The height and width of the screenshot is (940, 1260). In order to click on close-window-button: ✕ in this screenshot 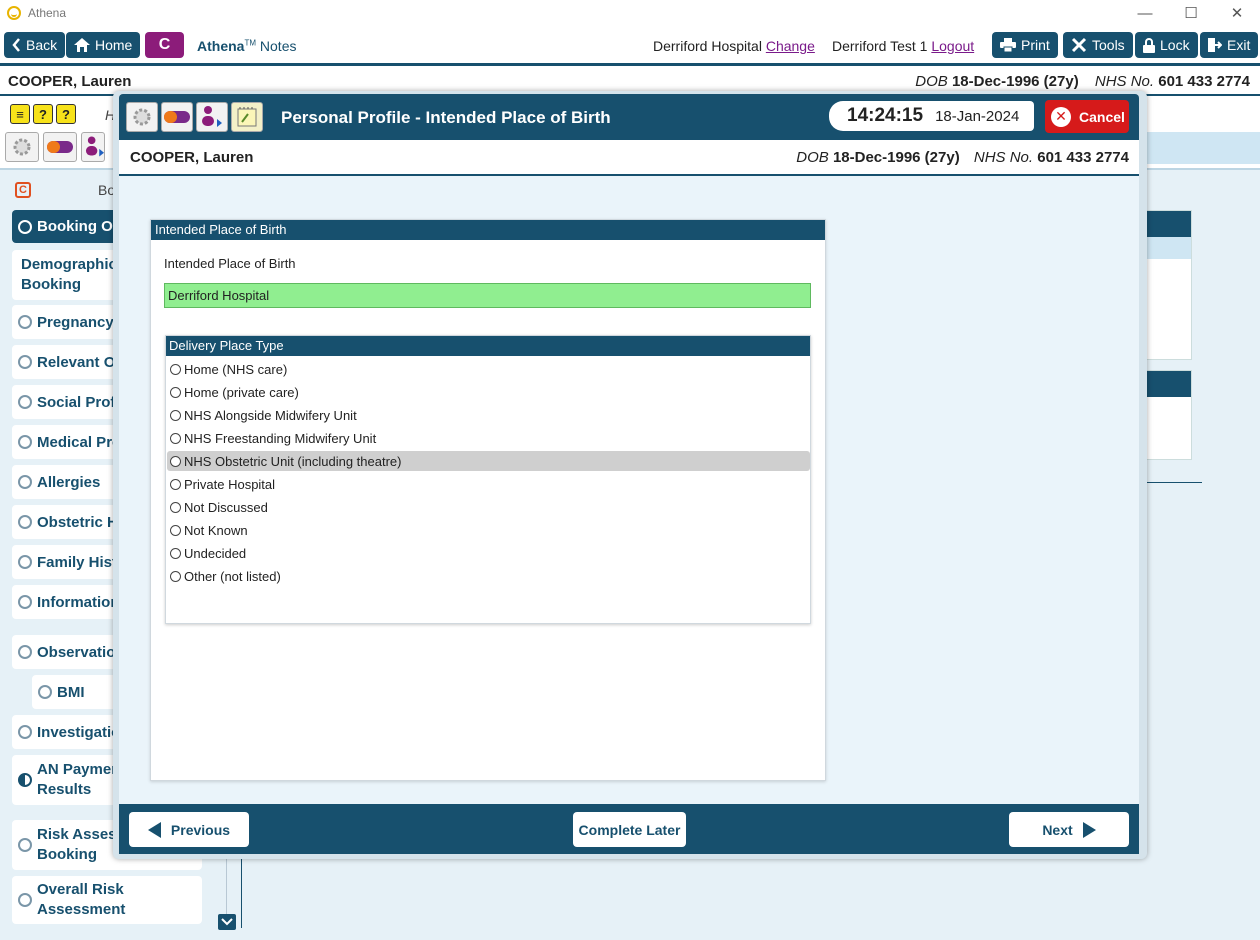, I will do `click(1237, 13)`.